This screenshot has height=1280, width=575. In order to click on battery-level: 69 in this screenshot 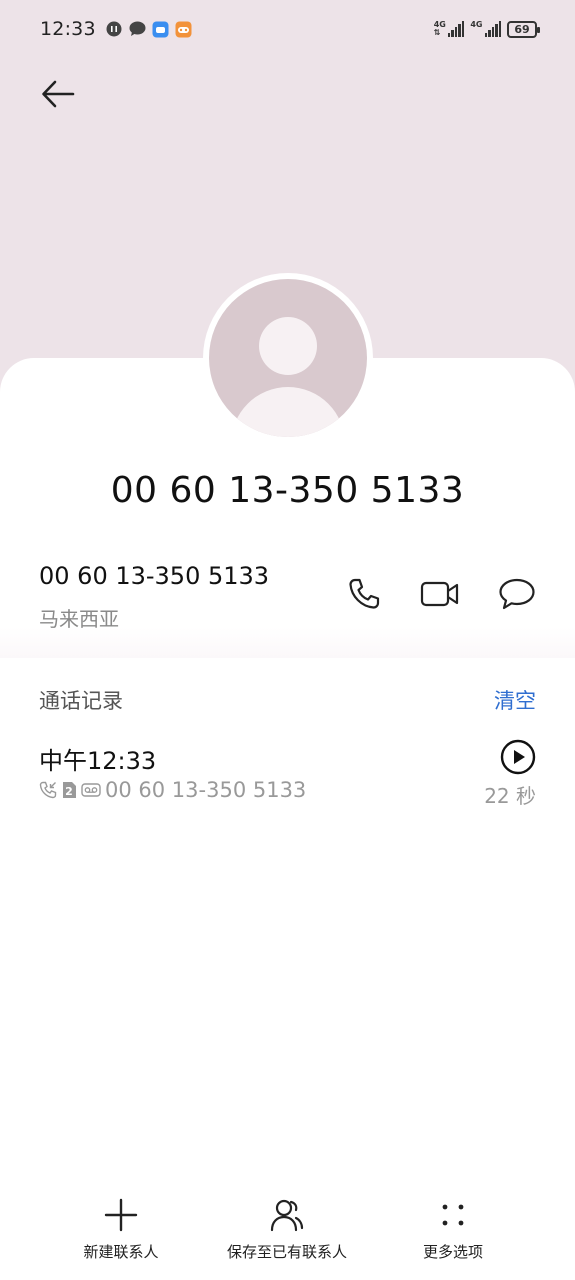, I will do `click(522, 29)`.